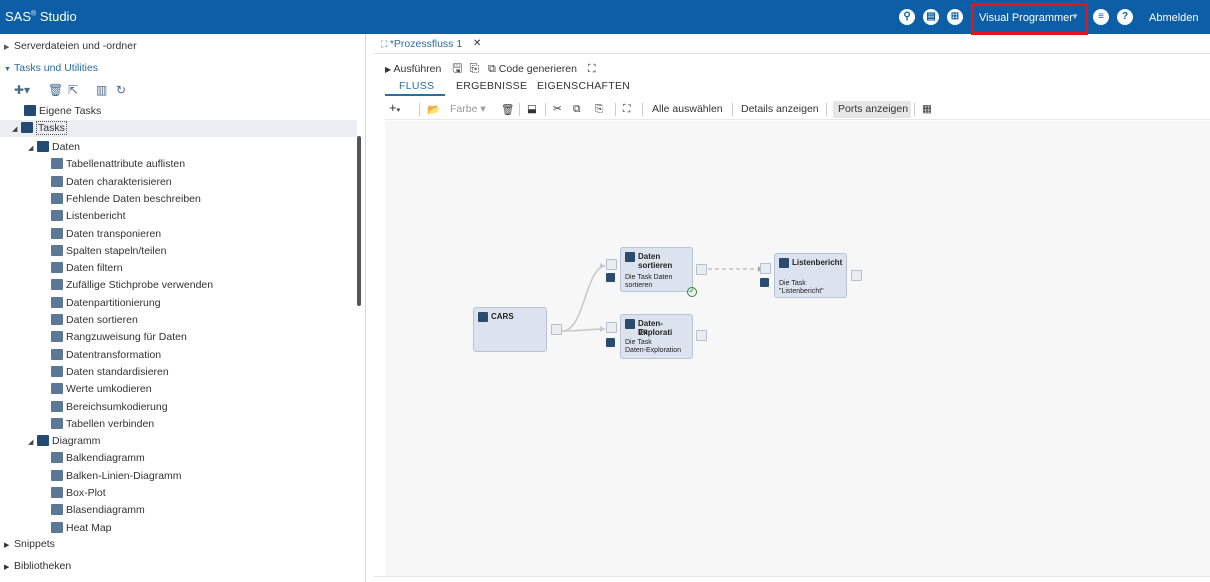 This screenshot has width=1210, height=582. What do you see at coordinates (687, 109) in the screenshot?
I see `select-all-button: Alle auswählen` at bounding box center [687, 109].